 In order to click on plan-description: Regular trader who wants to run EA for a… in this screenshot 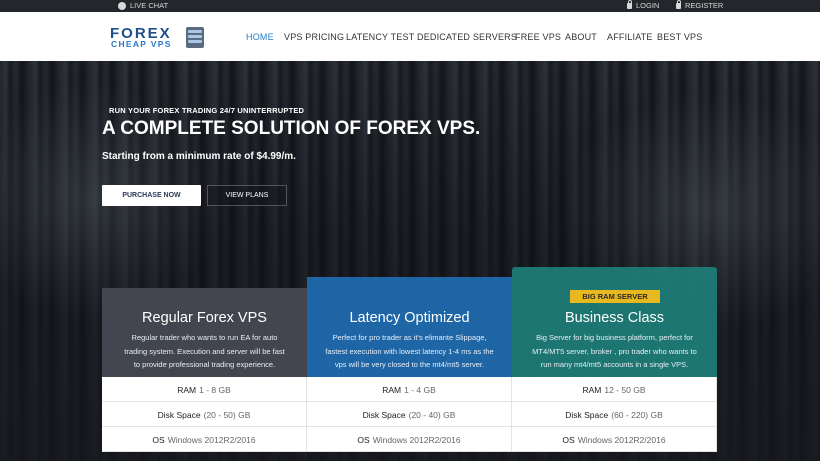, I will do `click(204, 351)`.